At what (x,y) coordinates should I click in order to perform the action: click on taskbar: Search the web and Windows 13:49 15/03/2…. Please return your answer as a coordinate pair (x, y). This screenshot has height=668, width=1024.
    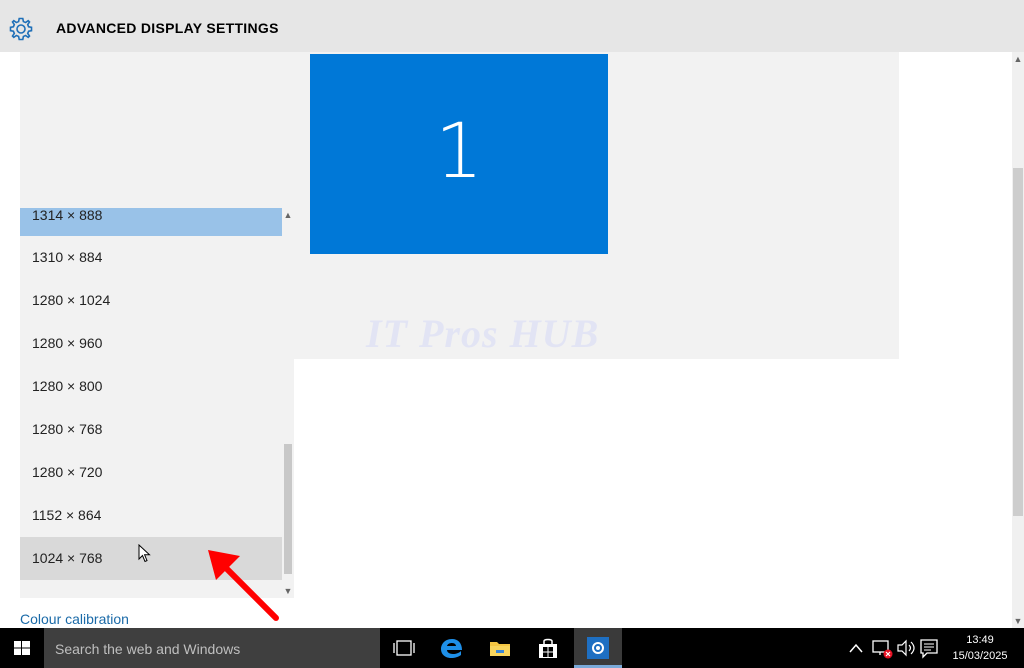
    Looking at the image, I should click on (512, 648).